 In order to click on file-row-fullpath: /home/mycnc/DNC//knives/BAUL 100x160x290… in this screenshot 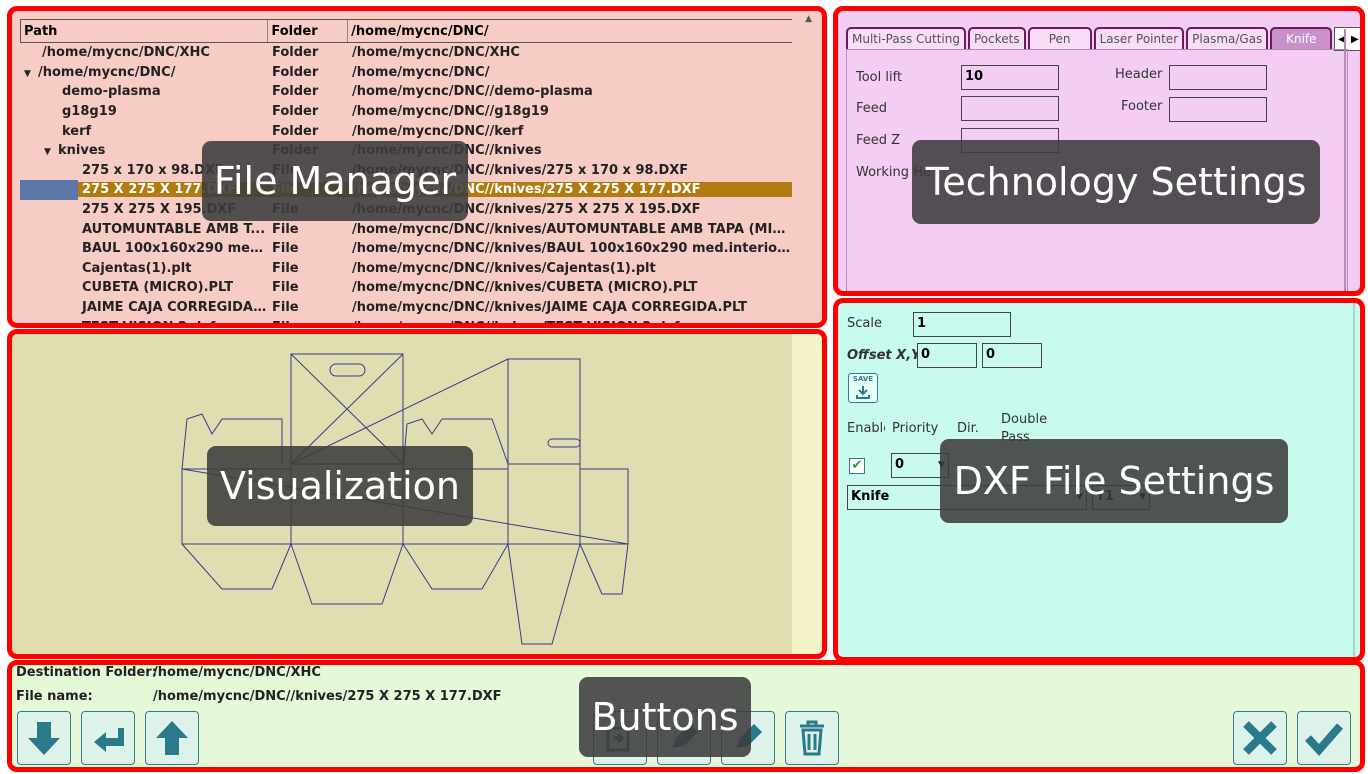, I will do `click(572, 249)`.